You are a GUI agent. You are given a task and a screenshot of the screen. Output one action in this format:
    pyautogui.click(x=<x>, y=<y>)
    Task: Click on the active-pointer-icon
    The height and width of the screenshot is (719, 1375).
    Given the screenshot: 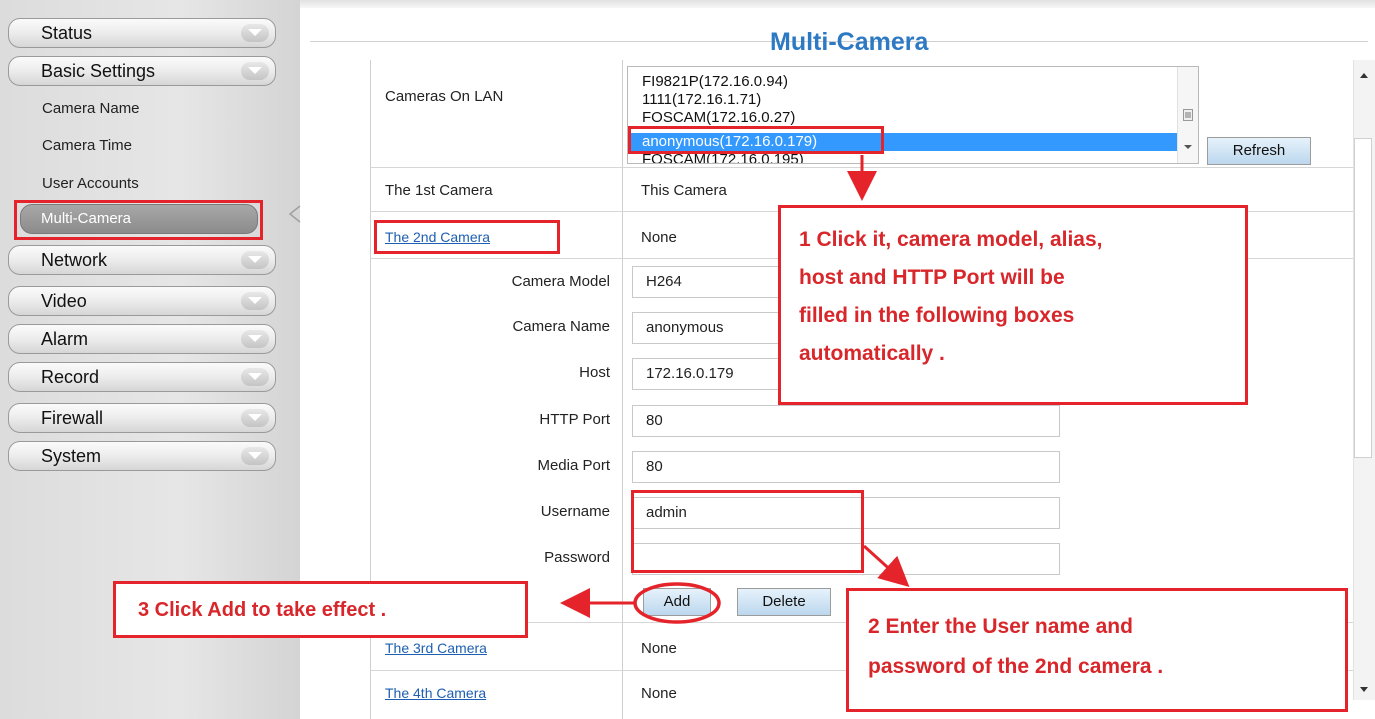 What is the action you would take?
    pyautogui.click(x=294, y=214)
    